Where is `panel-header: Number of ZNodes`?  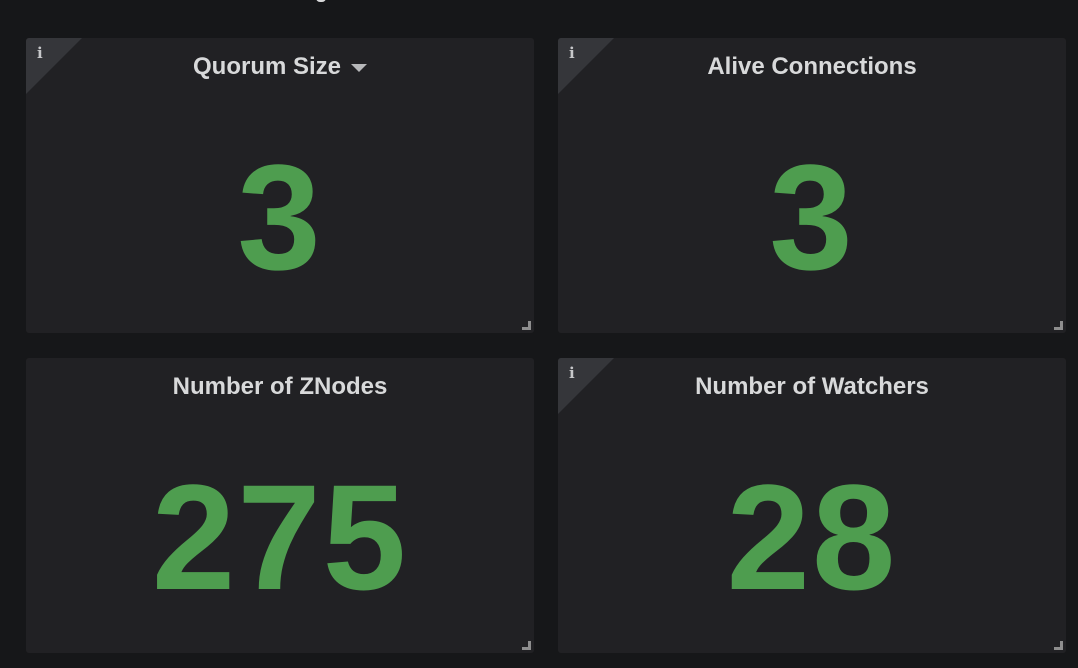
panel-header: Number of ZNodes is located at coordinates (280, 387).